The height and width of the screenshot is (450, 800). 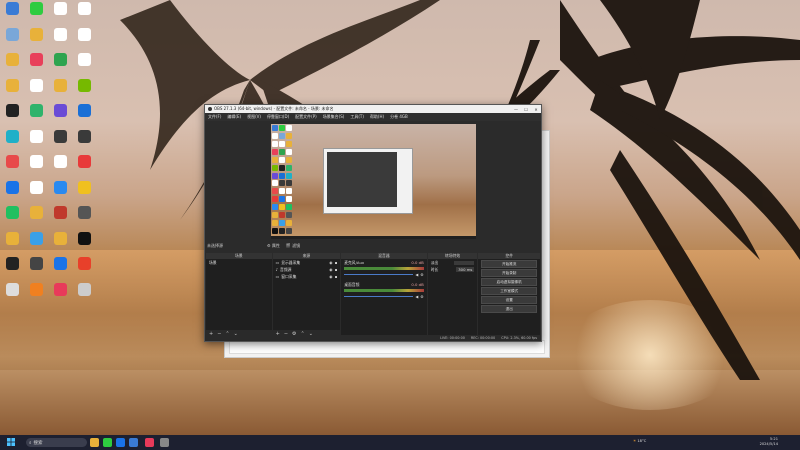 I want to click on menu-docks: 停靠窗口(D), so click(x=278, y=117).